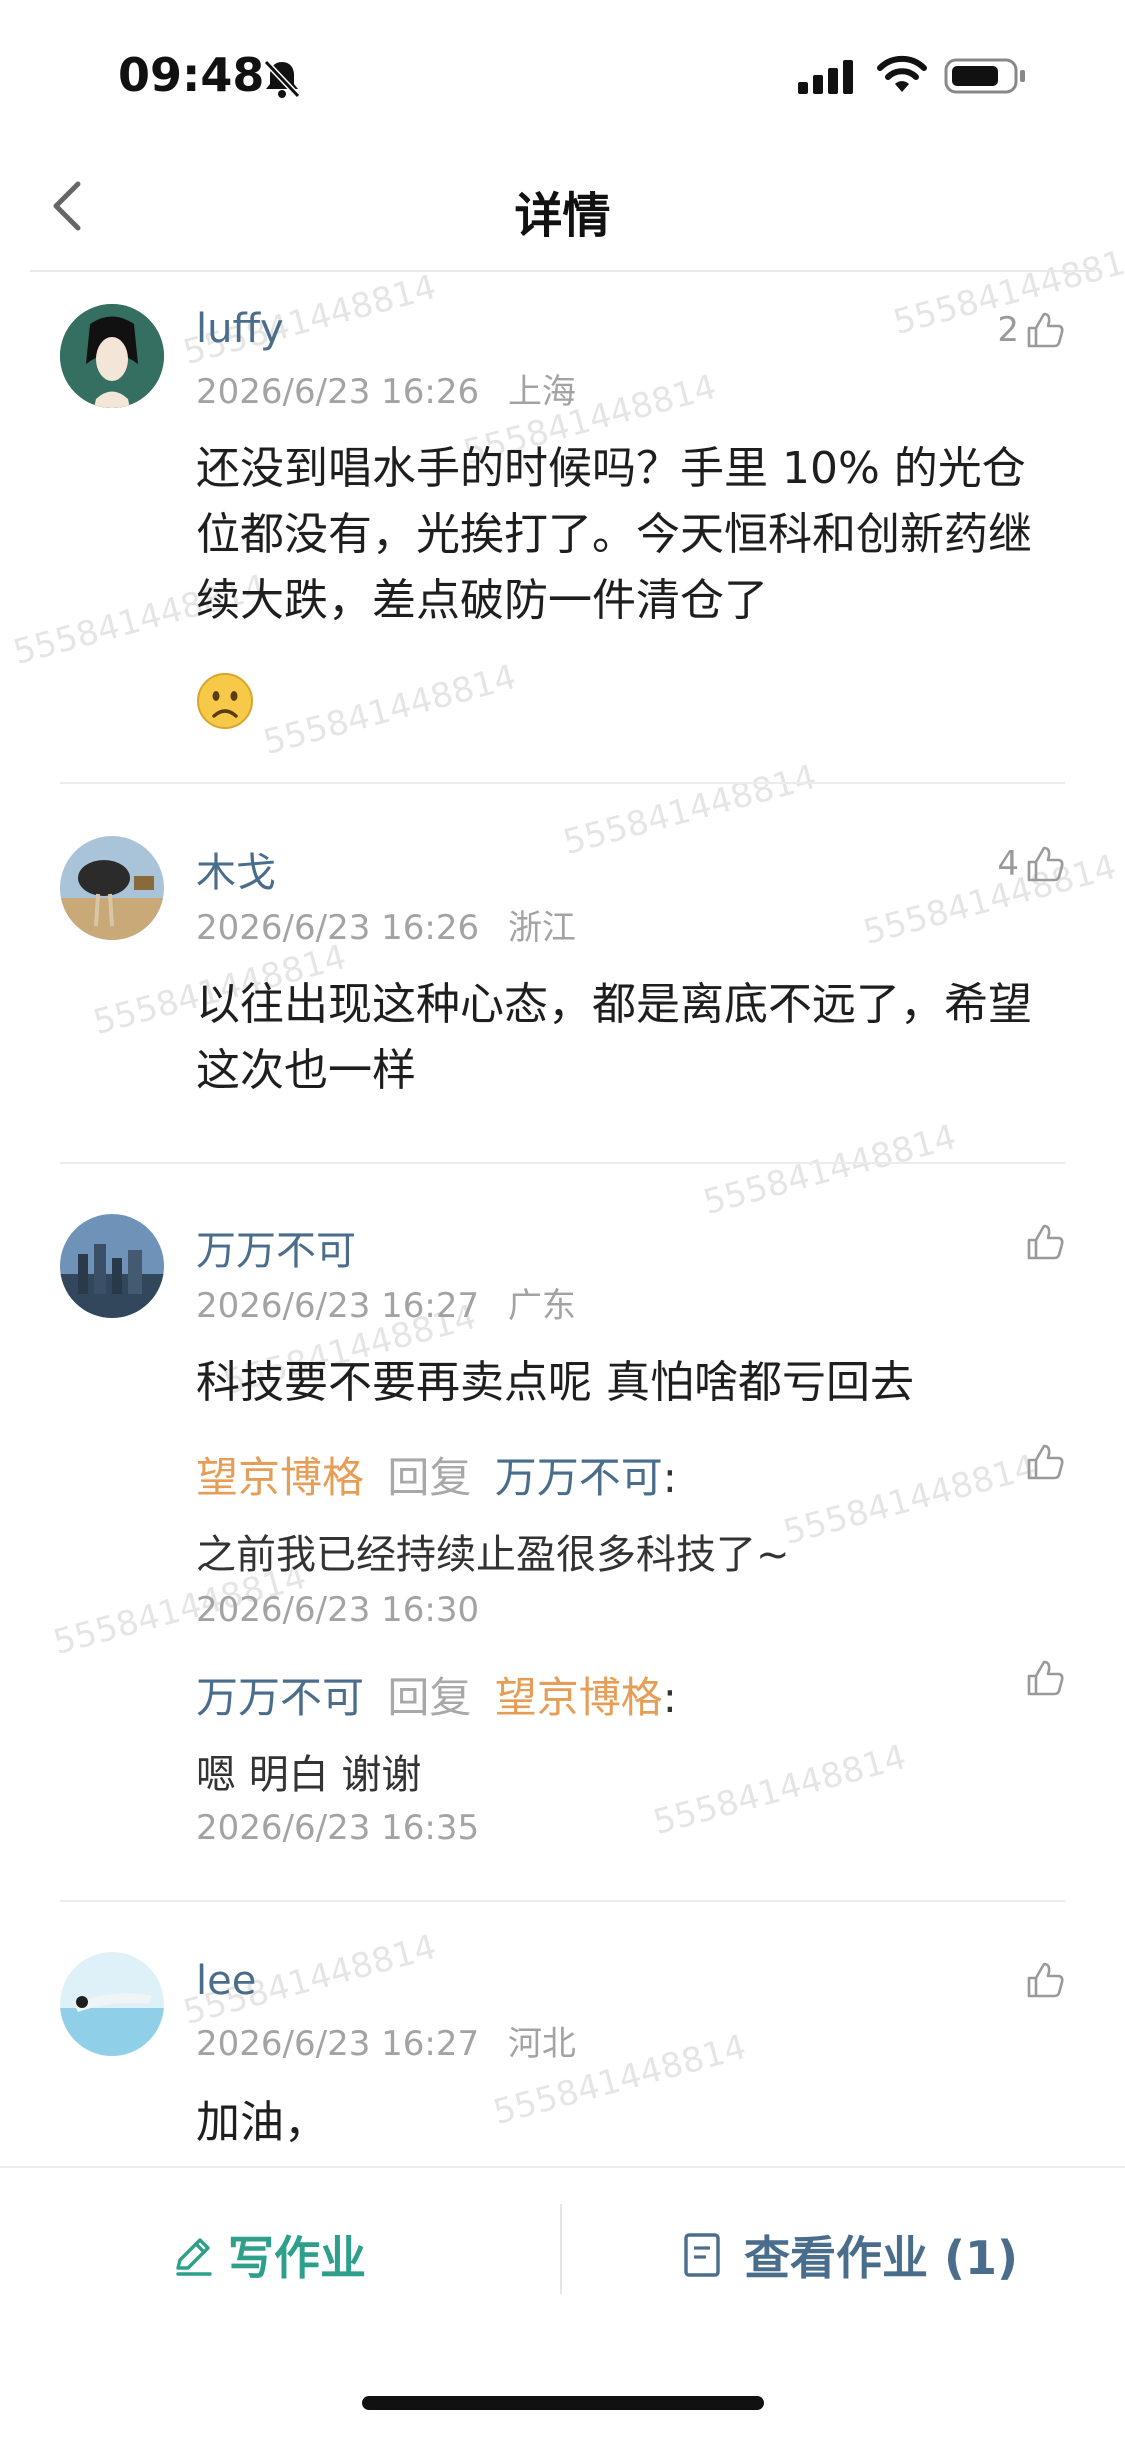  What do you see at coordinates (276, 1247) in the screenshot?
I see `comment-author: 万万不可` at bounding box center [276, 1247].